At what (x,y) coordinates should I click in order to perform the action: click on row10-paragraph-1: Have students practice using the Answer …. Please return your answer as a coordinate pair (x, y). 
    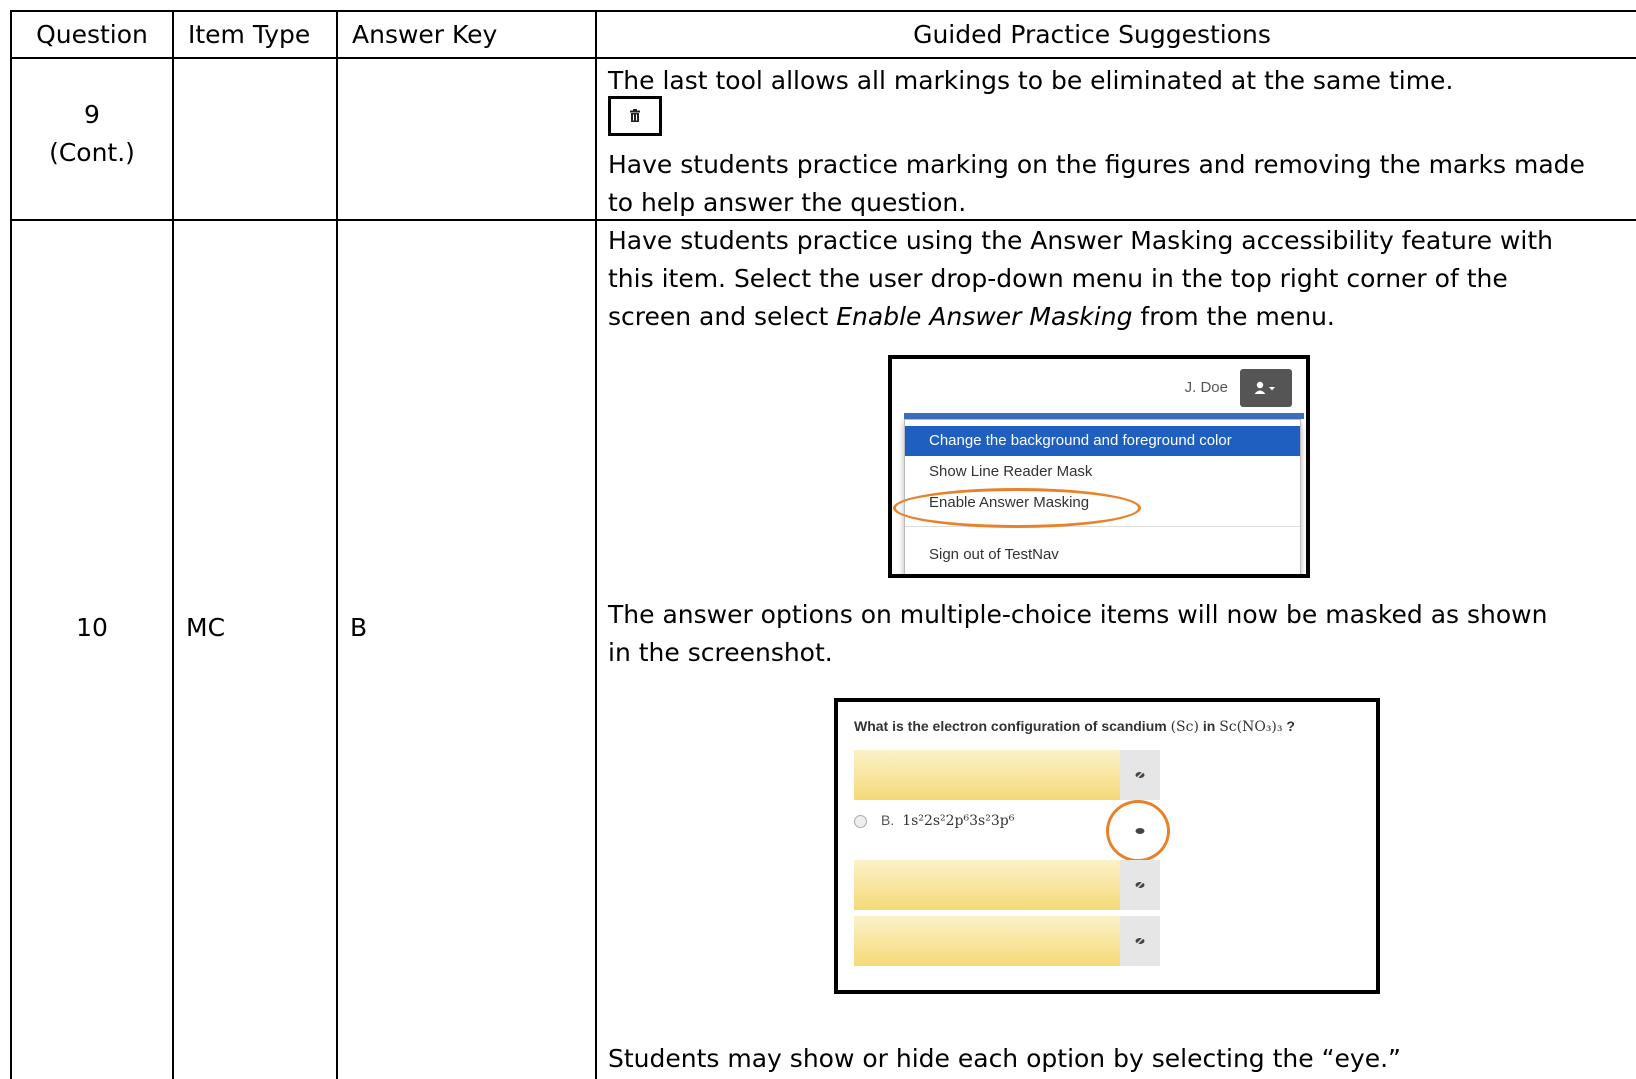
    Looking at the image, I should click on (1118, 279).